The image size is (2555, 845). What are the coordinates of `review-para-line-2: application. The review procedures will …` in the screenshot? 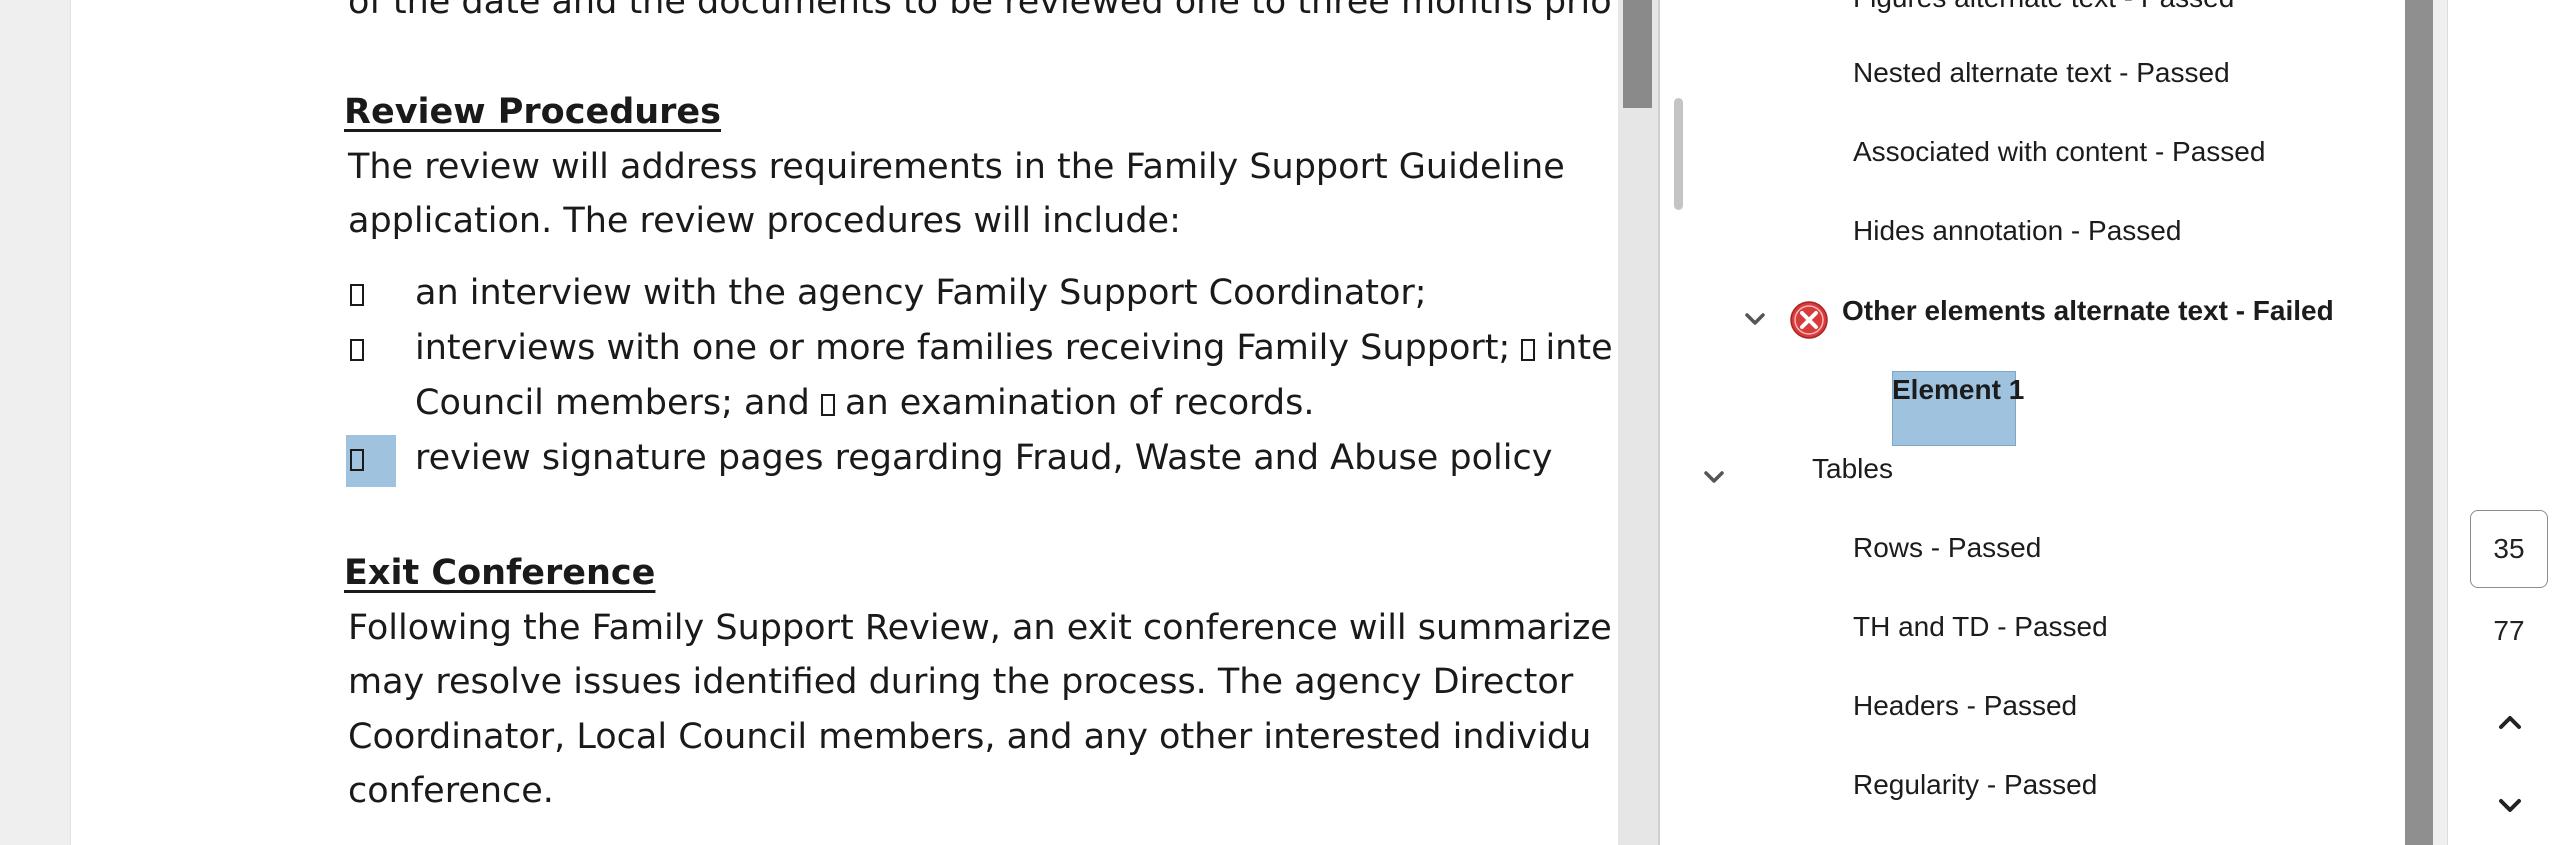 It's located at (764, 221).